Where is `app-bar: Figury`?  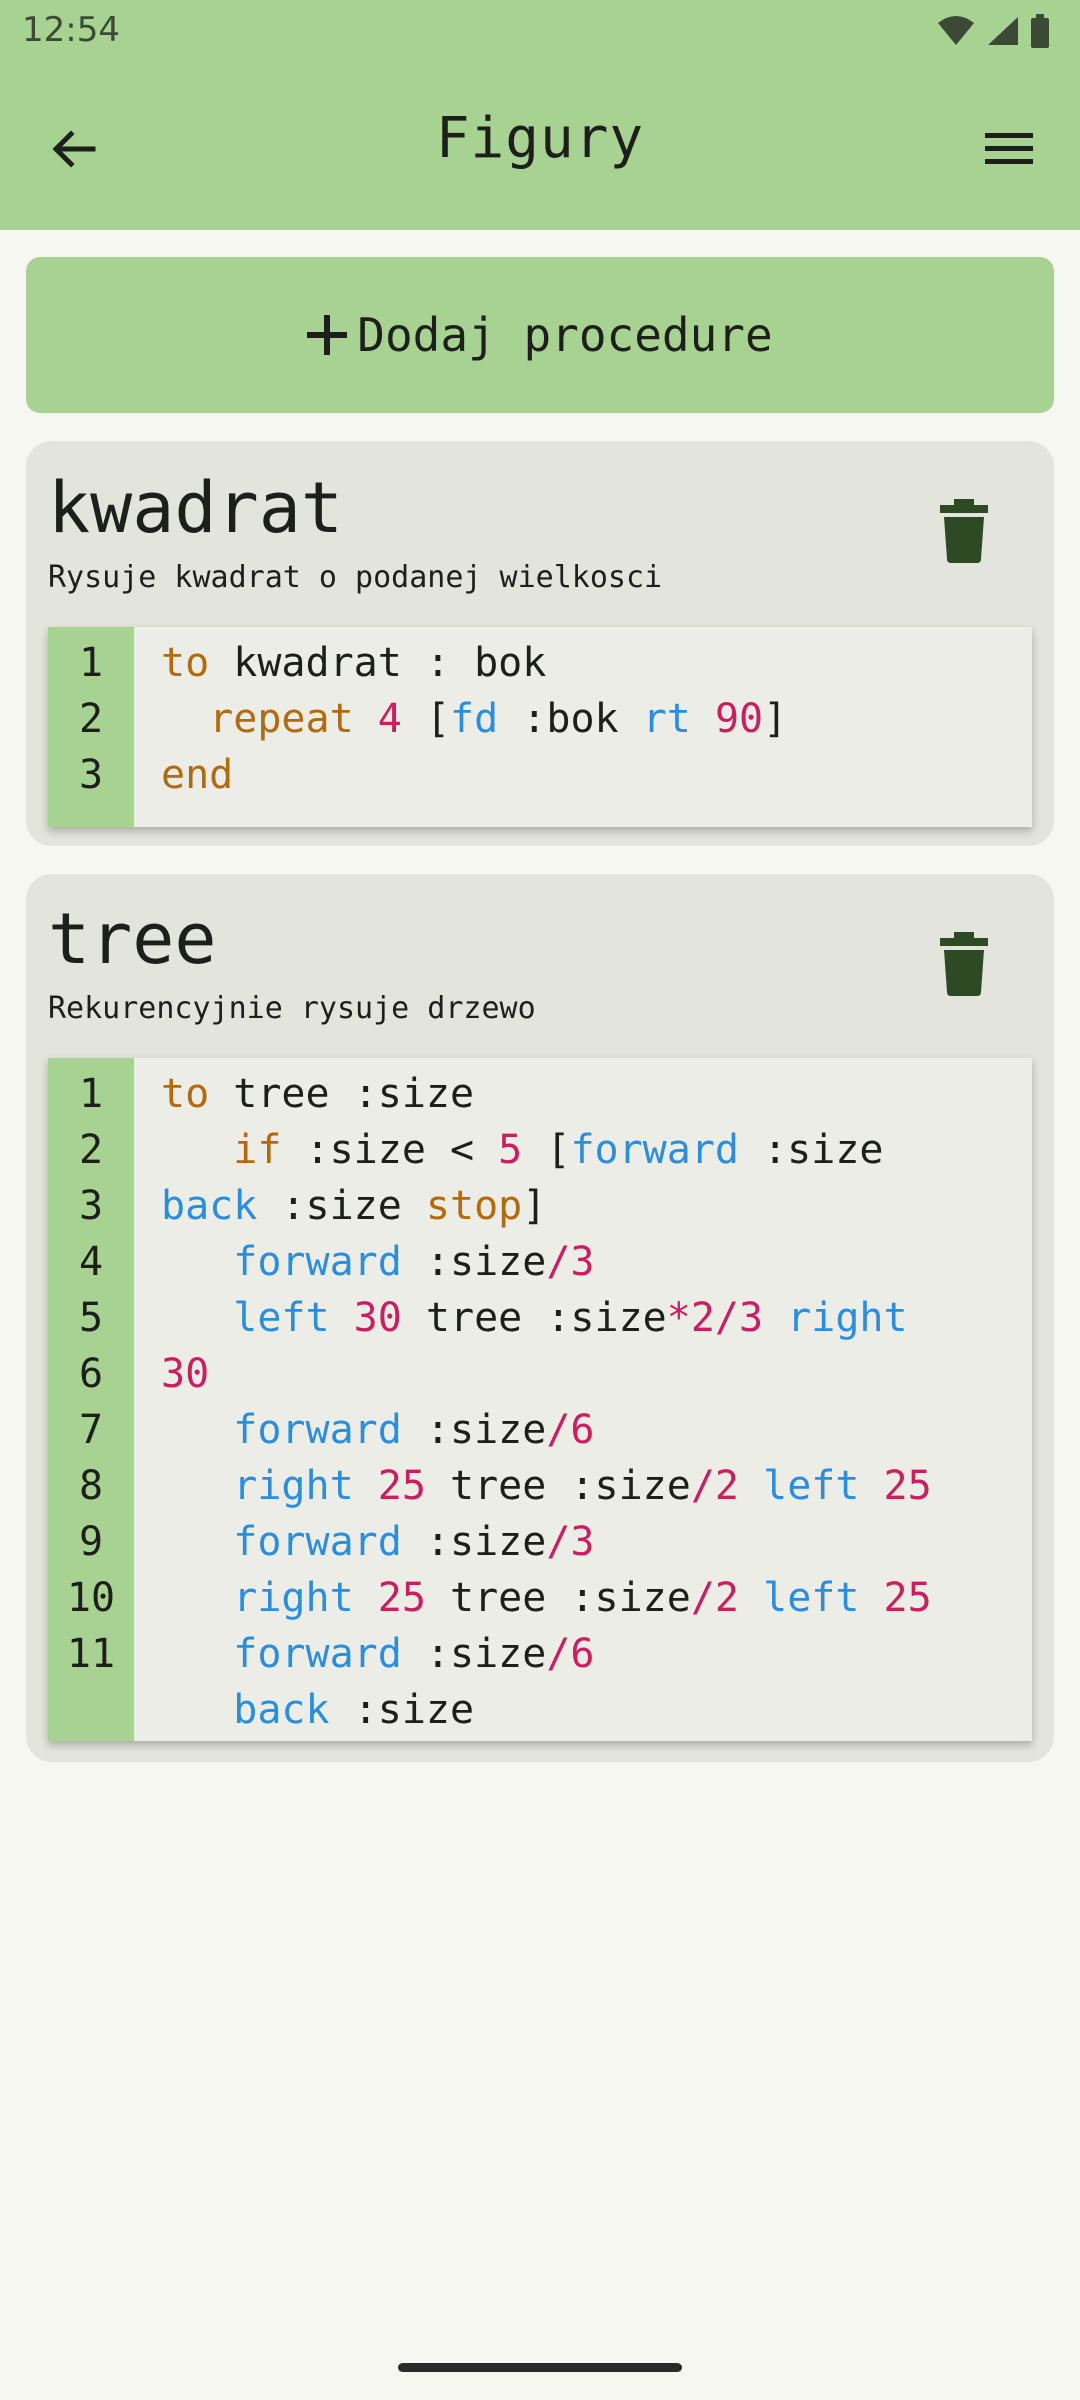 app-bar: Figury is located at coordinates (540, 146).